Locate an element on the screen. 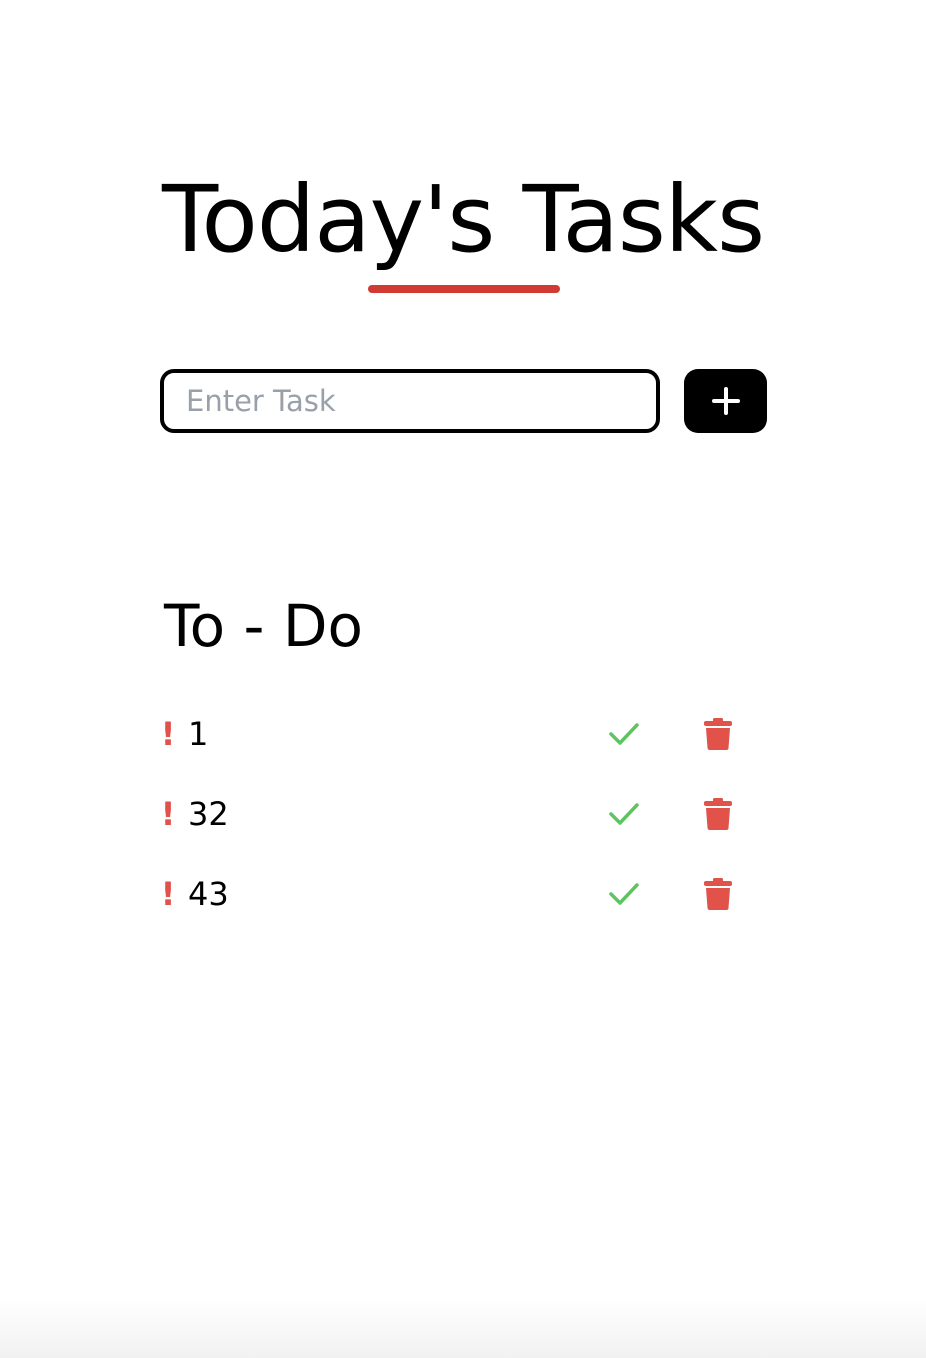 The height and width of the screenshot is (1358, 926). task-input is located at coordinates (410, 401).